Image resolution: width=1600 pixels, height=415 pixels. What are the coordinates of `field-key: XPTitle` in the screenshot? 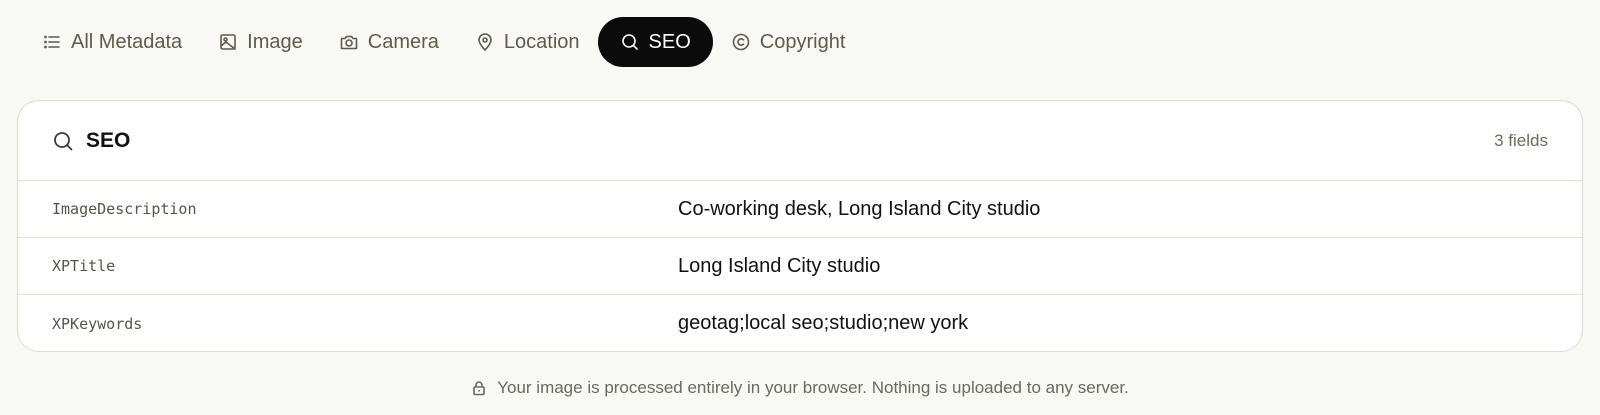 It's located at (84, 266).